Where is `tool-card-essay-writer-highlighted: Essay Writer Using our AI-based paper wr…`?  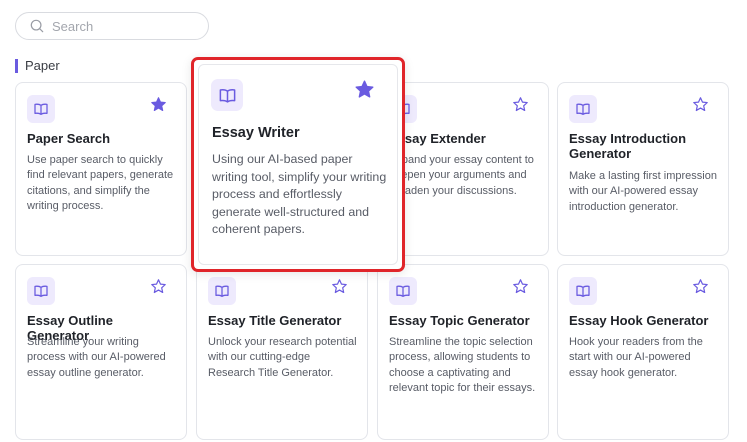 tool-card-essay-writer-highlighted: Essay Writer Using our AI-based paper wr… is located at coordinates (298, 164).